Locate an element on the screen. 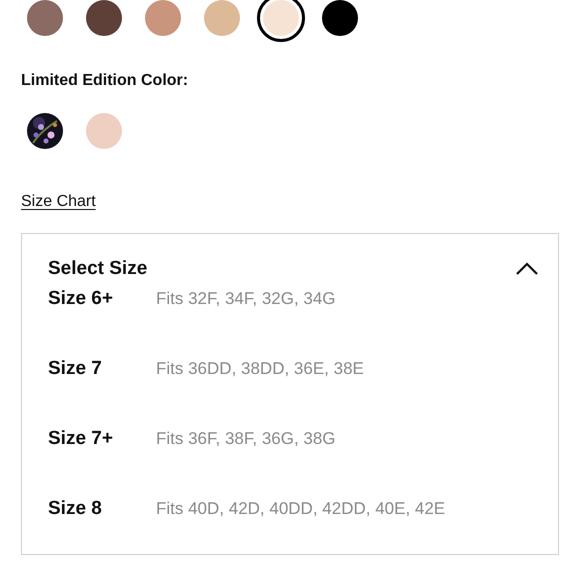 The image size is (580, 580). fit-description: Fits 36DD, 38DD, 36E, 38E is located at coordinates (260, 369).